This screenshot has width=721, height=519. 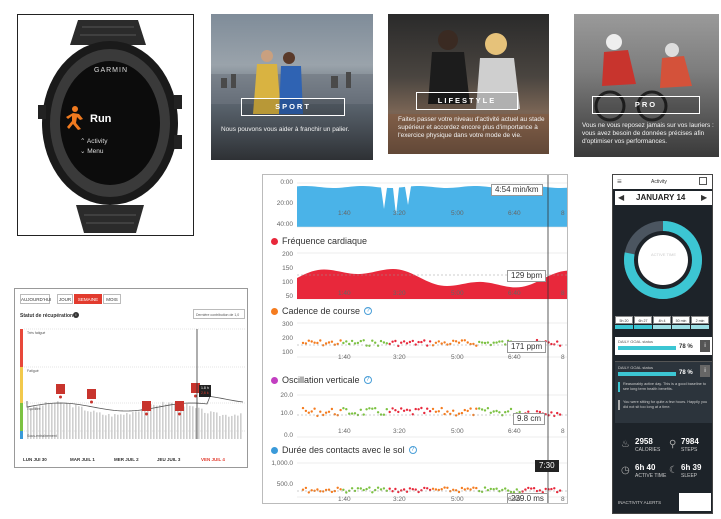 What do you see at coordinates (703, 181) in the screenshot?
I see `calendar-icon` at bounding box center [703, 181].